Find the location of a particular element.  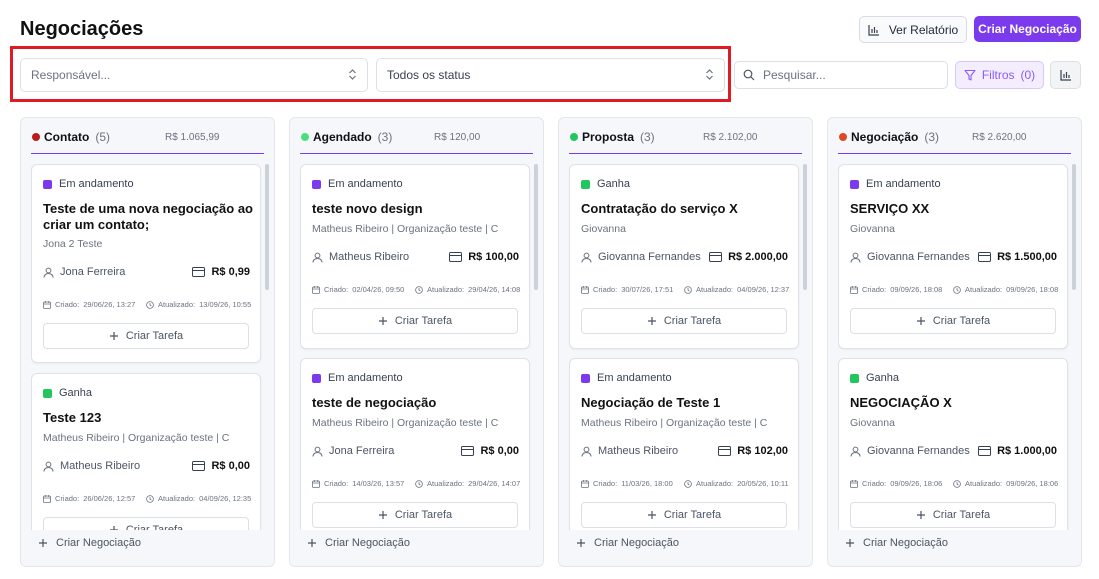

user-icon-graphic is located at coordinates (586, 451).